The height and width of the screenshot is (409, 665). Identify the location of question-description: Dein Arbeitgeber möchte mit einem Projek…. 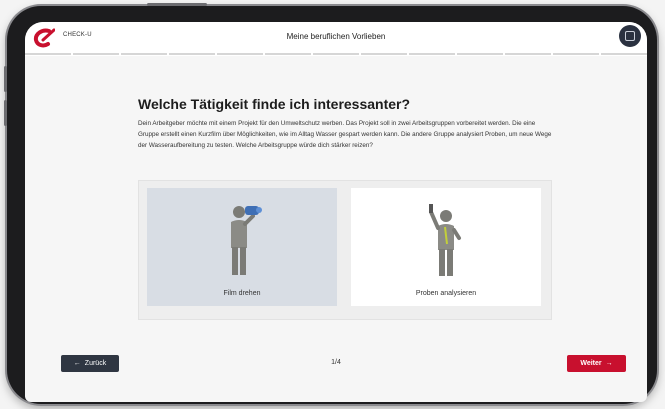
(345, 134).